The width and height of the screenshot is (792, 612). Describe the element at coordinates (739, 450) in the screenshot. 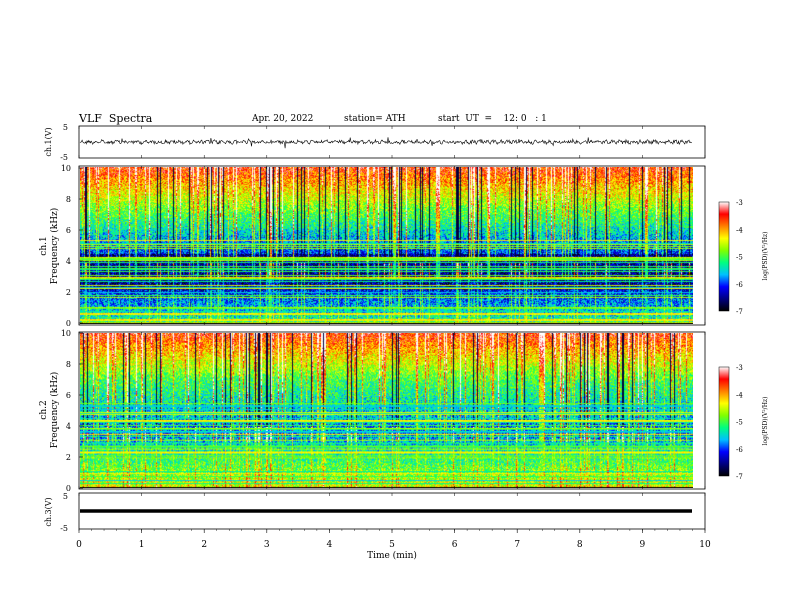

I see `colorbar-2-tick--6: -6` at that location.